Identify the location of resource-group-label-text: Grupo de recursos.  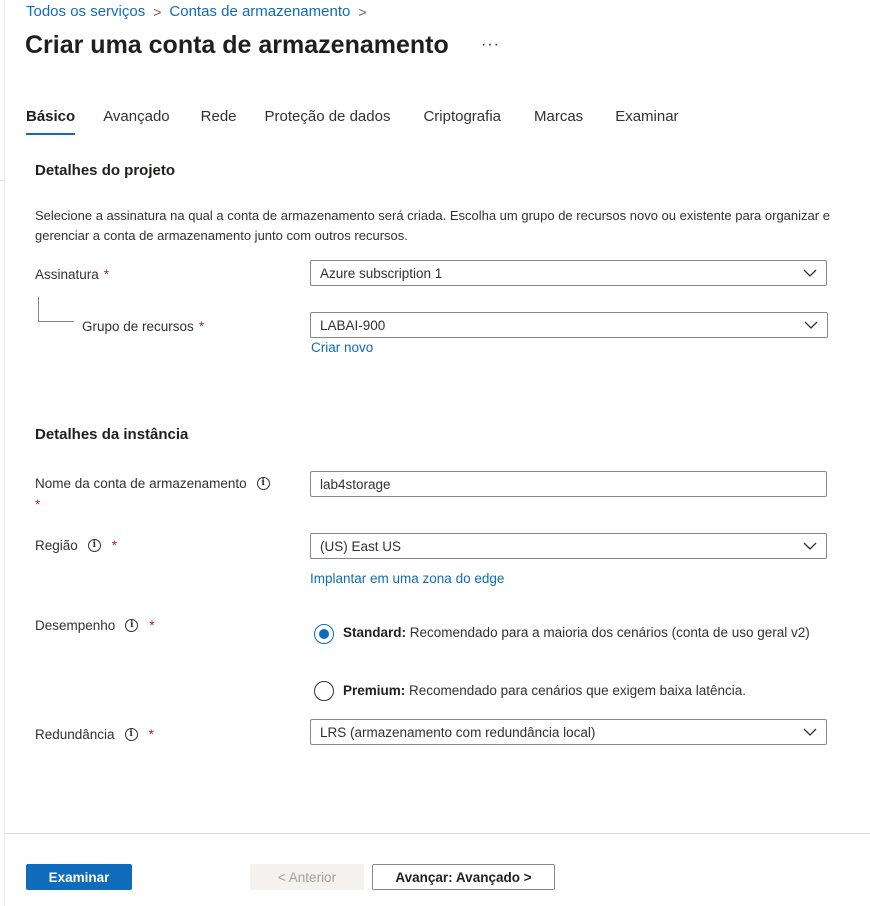
(138, 326).